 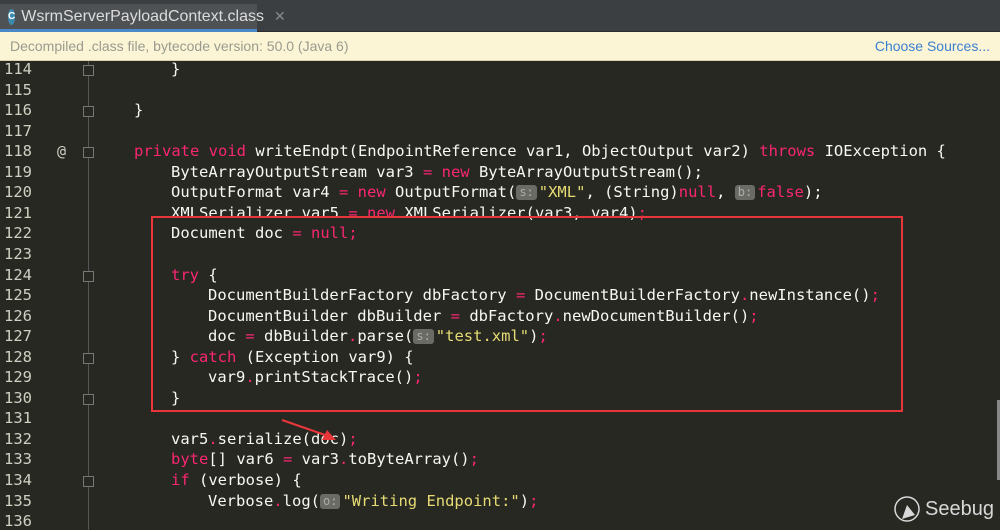 I want to click on code-token: ,, so click(x=725, y=192).